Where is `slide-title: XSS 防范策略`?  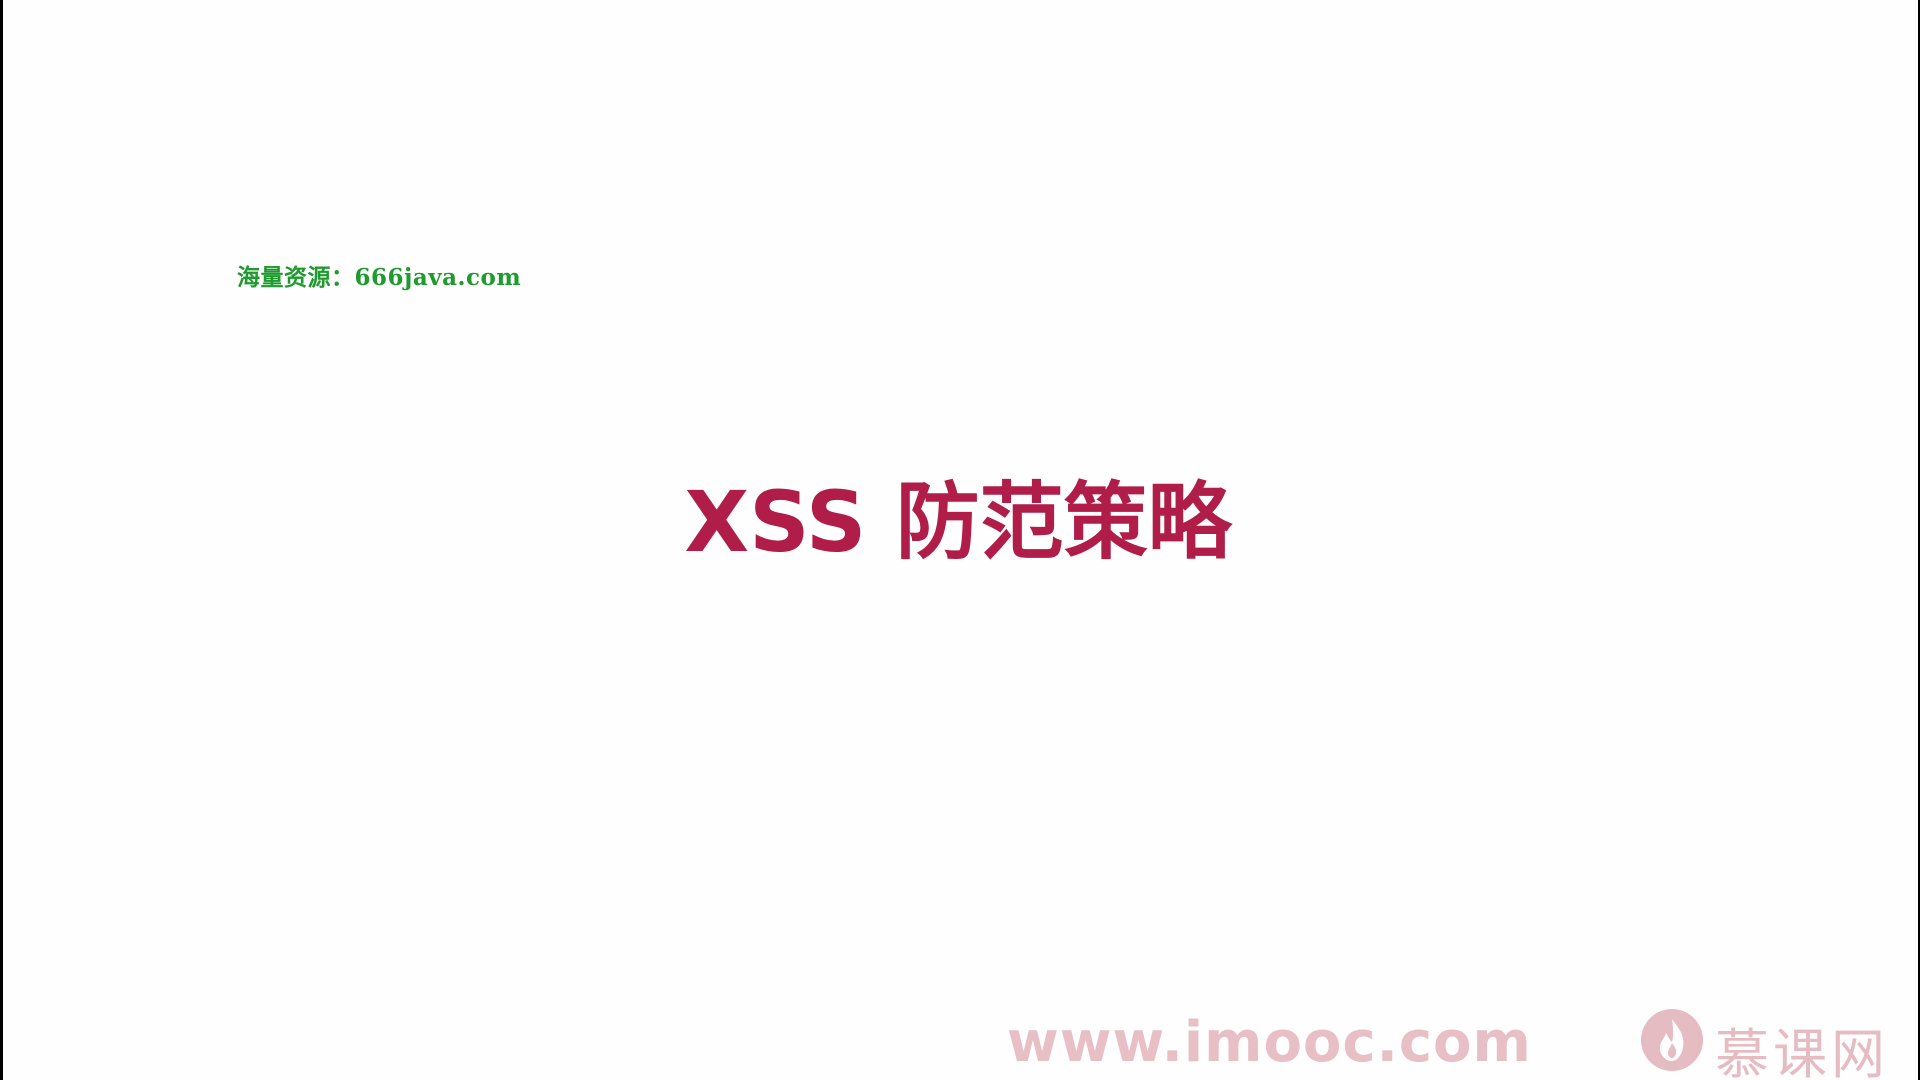 slide-title: XSS 防范策略 is located at coordinates (958, 522).